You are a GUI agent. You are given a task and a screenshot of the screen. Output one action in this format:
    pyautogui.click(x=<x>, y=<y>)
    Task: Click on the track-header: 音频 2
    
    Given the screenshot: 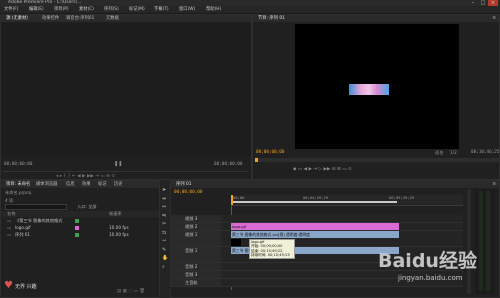 What is the action you would take?
    pyautogui.click(x=196, y=266)
    